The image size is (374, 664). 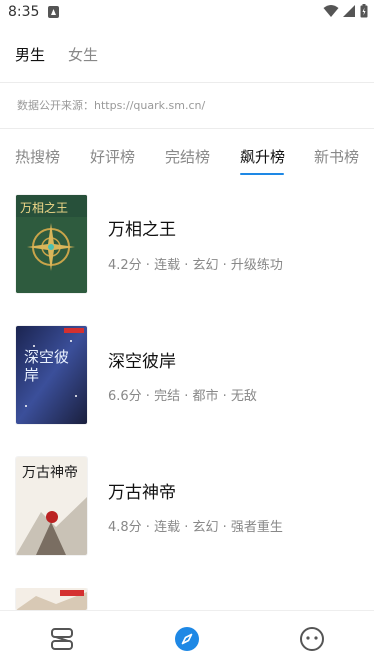 What do you see at coordinates (349, 11) in the screenshot?
I see `signal-icon` at bounding box center [349, 11].